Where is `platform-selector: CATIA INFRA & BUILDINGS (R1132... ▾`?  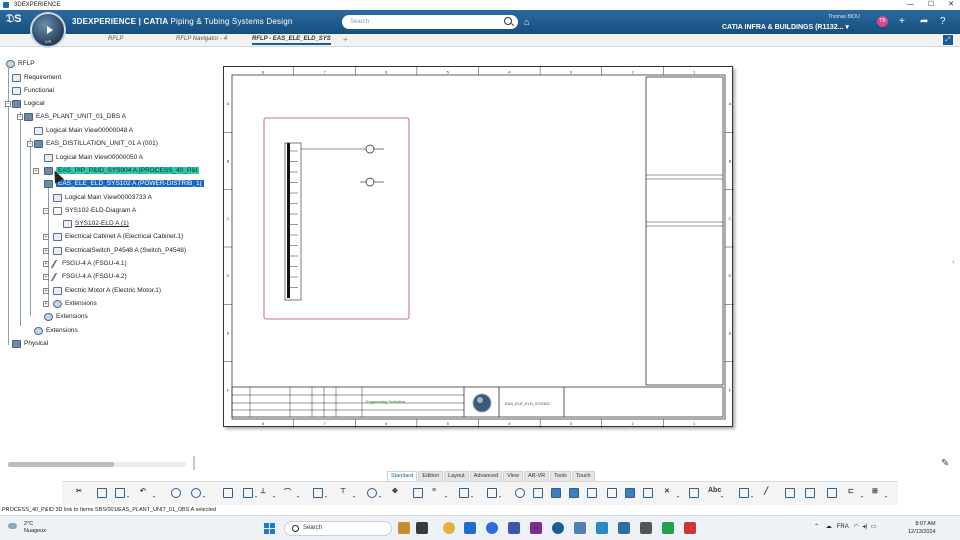 platform-selector: CATIA INFRA & BUILDINGS (R1132... ▾ is located at coordinates (785, 27).